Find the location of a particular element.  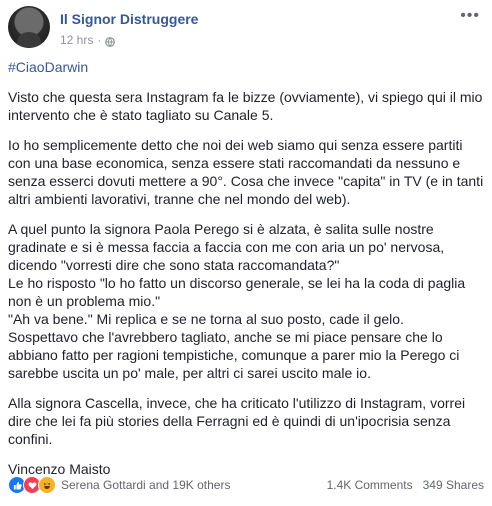

more-options-icon: ••• is located at coordinates (470, 16).